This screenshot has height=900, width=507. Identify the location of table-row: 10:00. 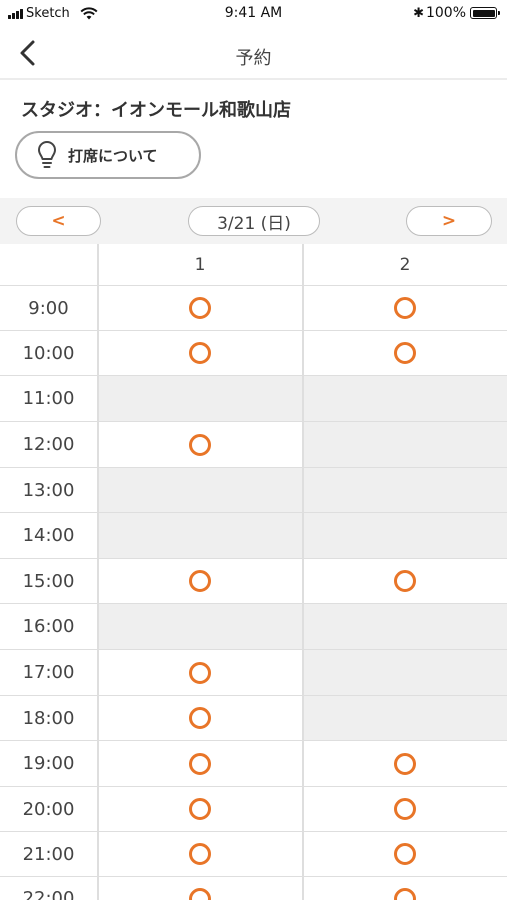
(253, 353).